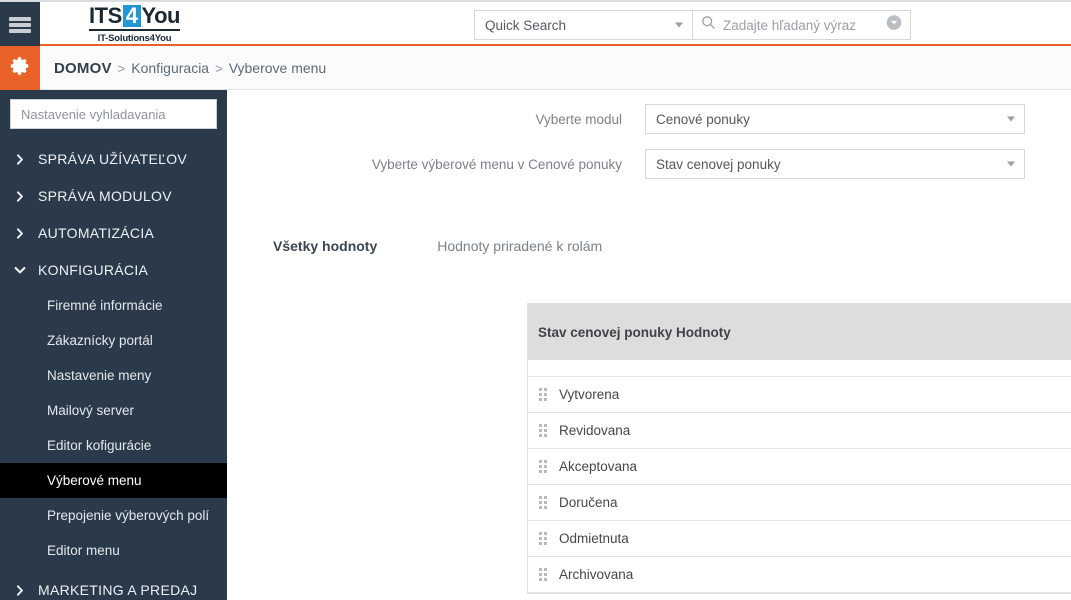 This screenshot has width=1071, height=600. I want to click on sidebar-item-label: Prepojenie výberových polí, so click(128, 515).